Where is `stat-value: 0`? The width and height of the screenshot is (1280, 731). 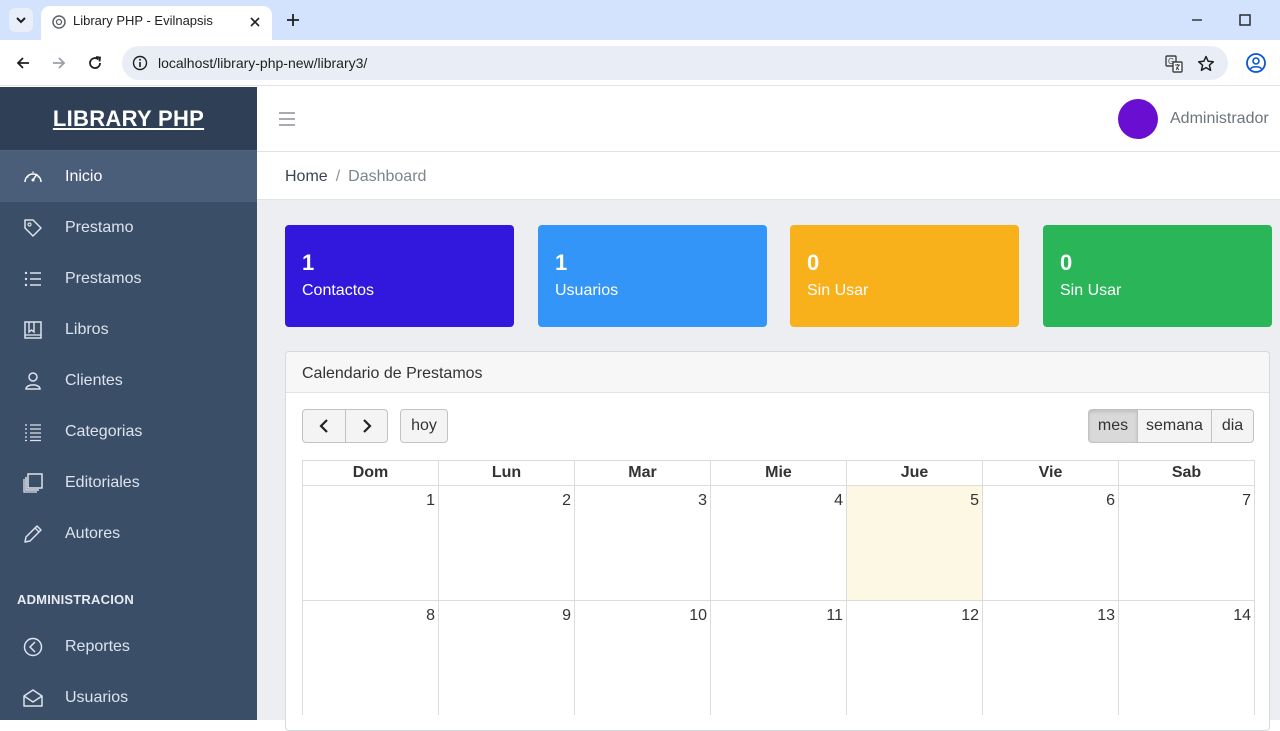 stat-value: 0 is located at coordinates (1066, 262).